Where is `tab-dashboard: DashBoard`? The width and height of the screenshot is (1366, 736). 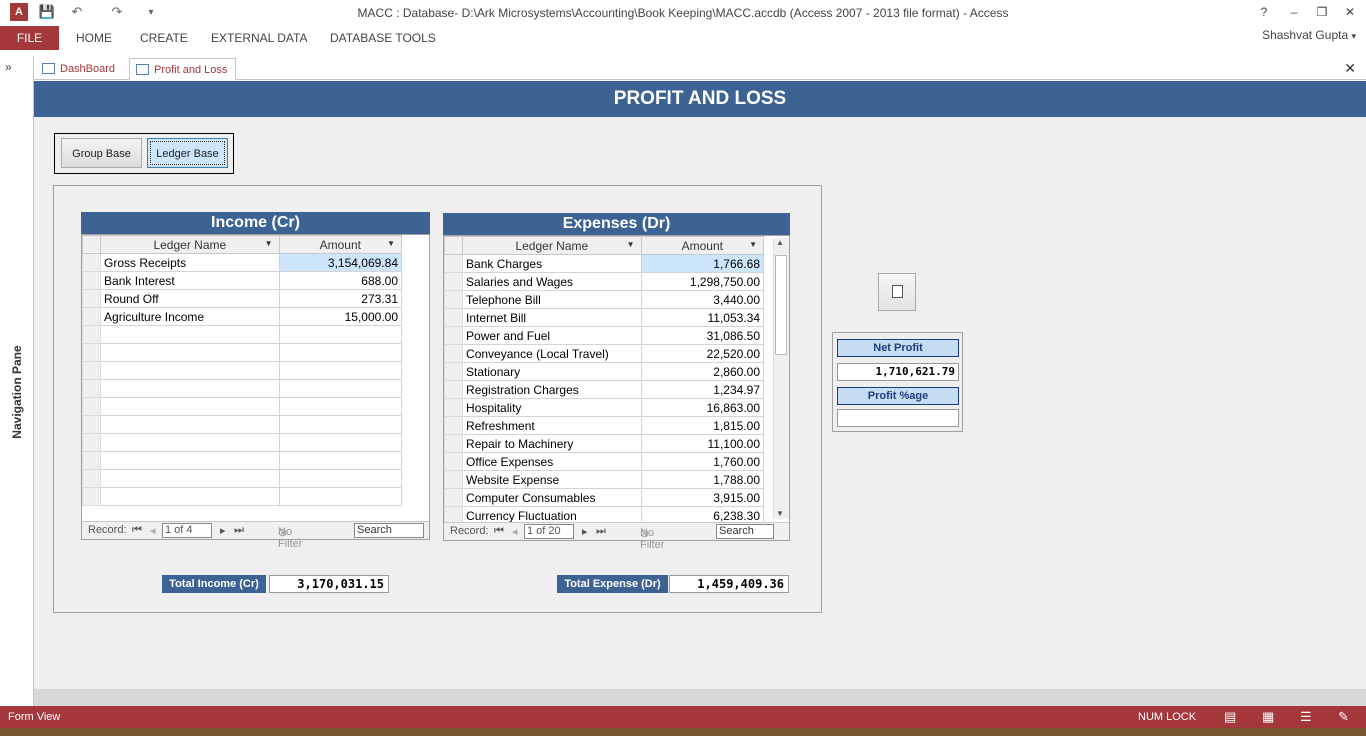 tab-dashboard: DashBoard is located at coordinates (79, 69).